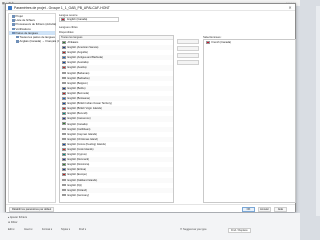 The image size is (320, 240). Describe the element at coordinates (65, 229) in the screenshot. I see `styles-menu: Styles ▾` at that location.